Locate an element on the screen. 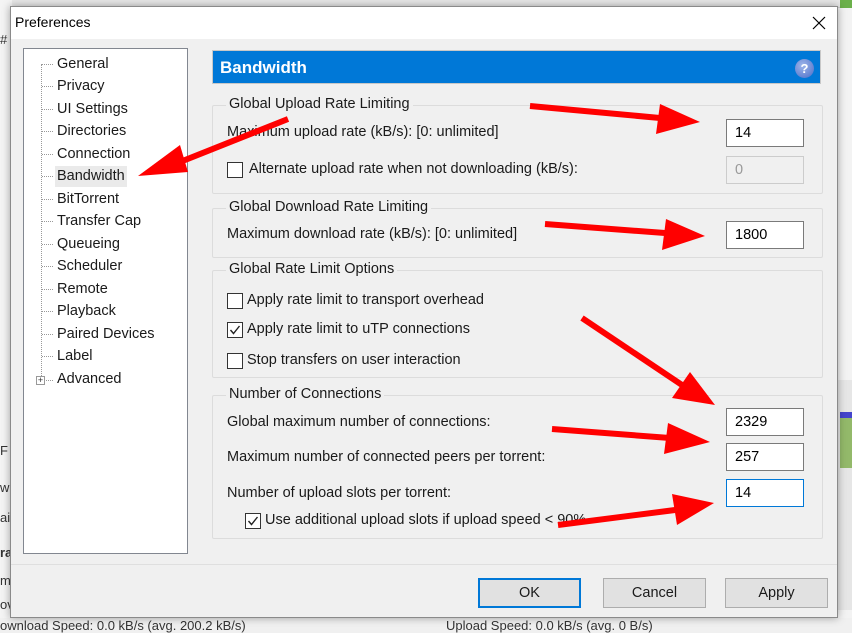 Image resolution: width=852 pixels, height=633 pixels. tree-item-ui-settings: UI Settings is located at coordinates (92, 109).